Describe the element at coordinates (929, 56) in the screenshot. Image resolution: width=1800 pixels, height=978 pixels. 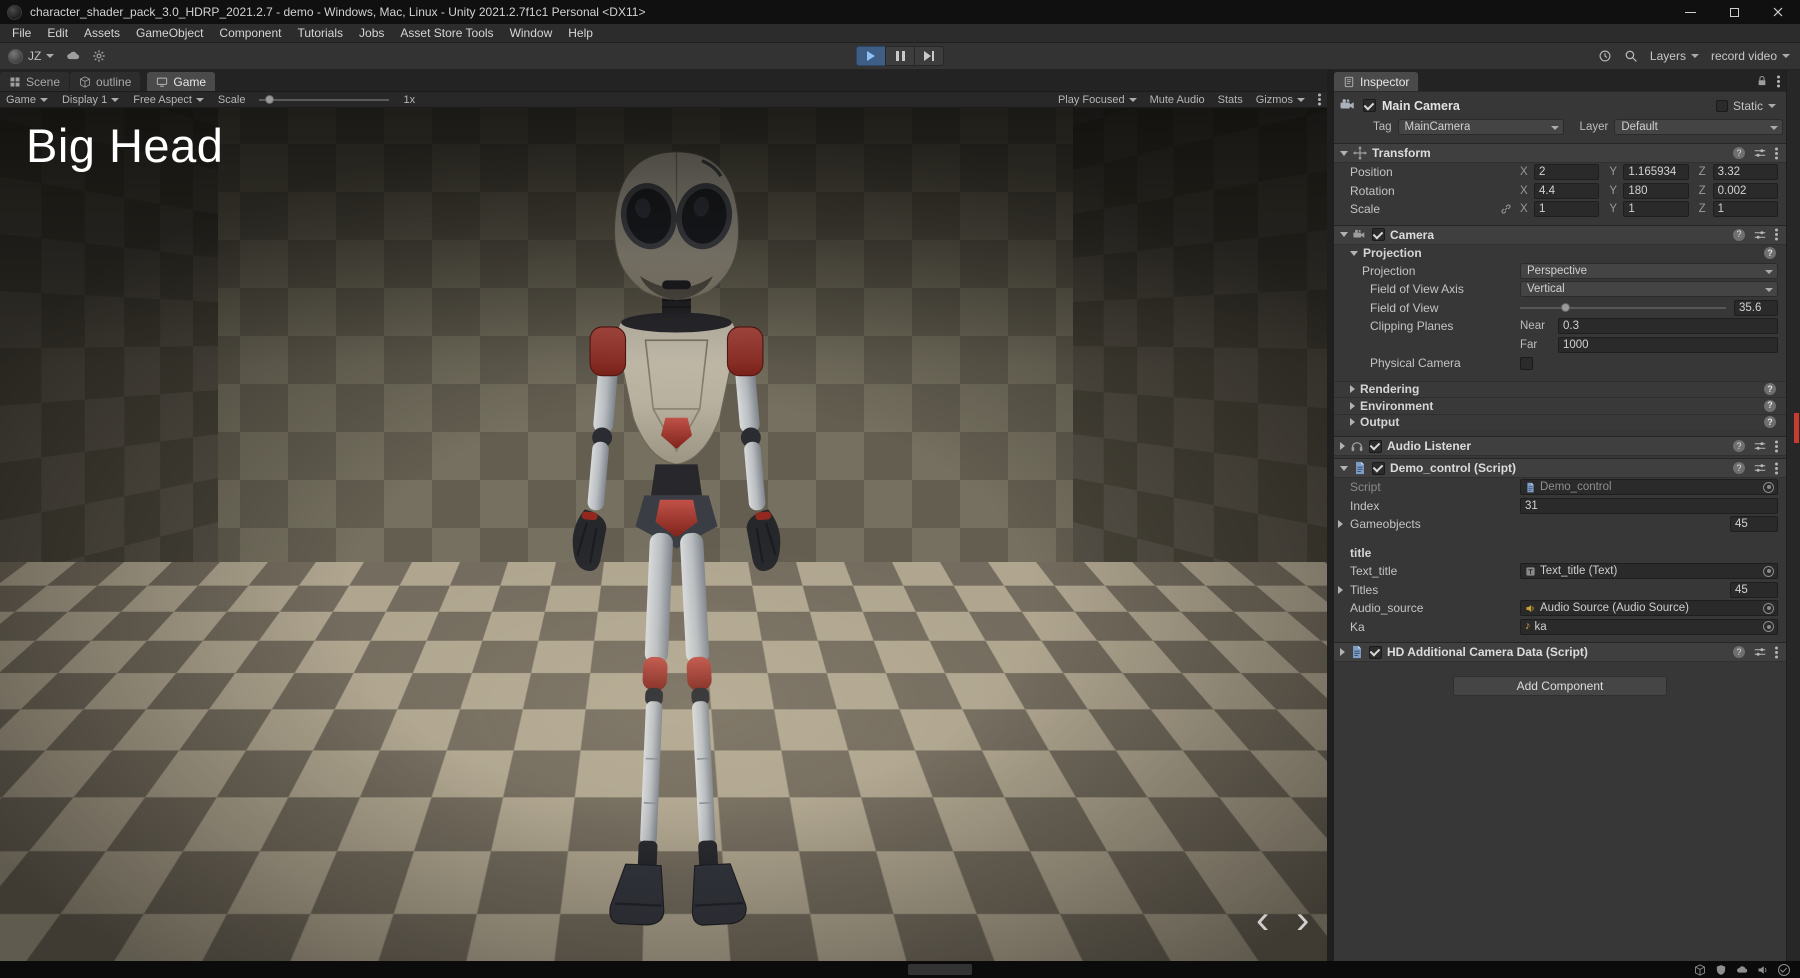
I see `step-button` at that location.